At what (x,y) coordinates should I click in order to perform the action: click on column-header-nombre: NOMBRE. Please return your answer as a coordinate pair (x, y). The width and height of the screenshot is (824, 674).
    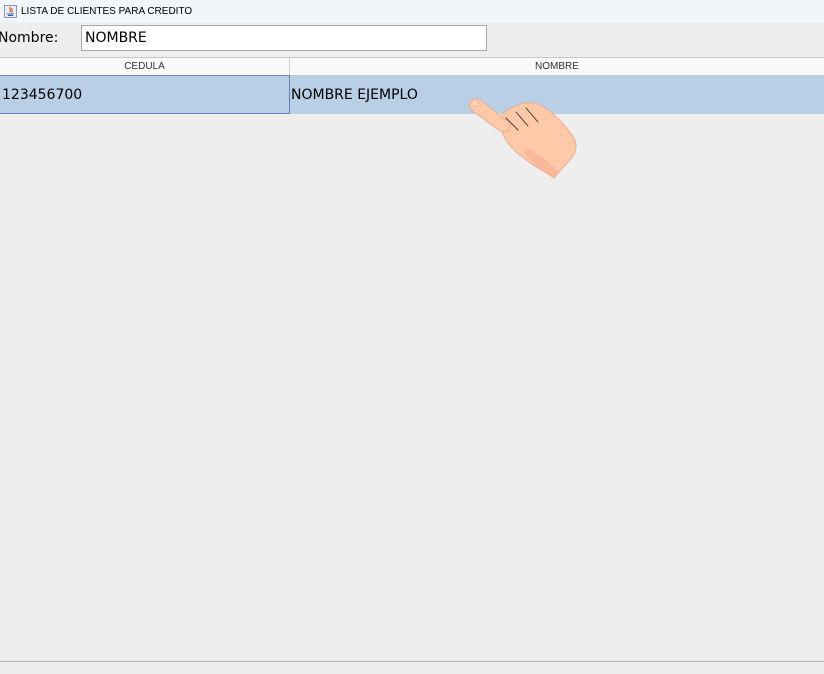
    Looking at the image, I should click on (557, 66).